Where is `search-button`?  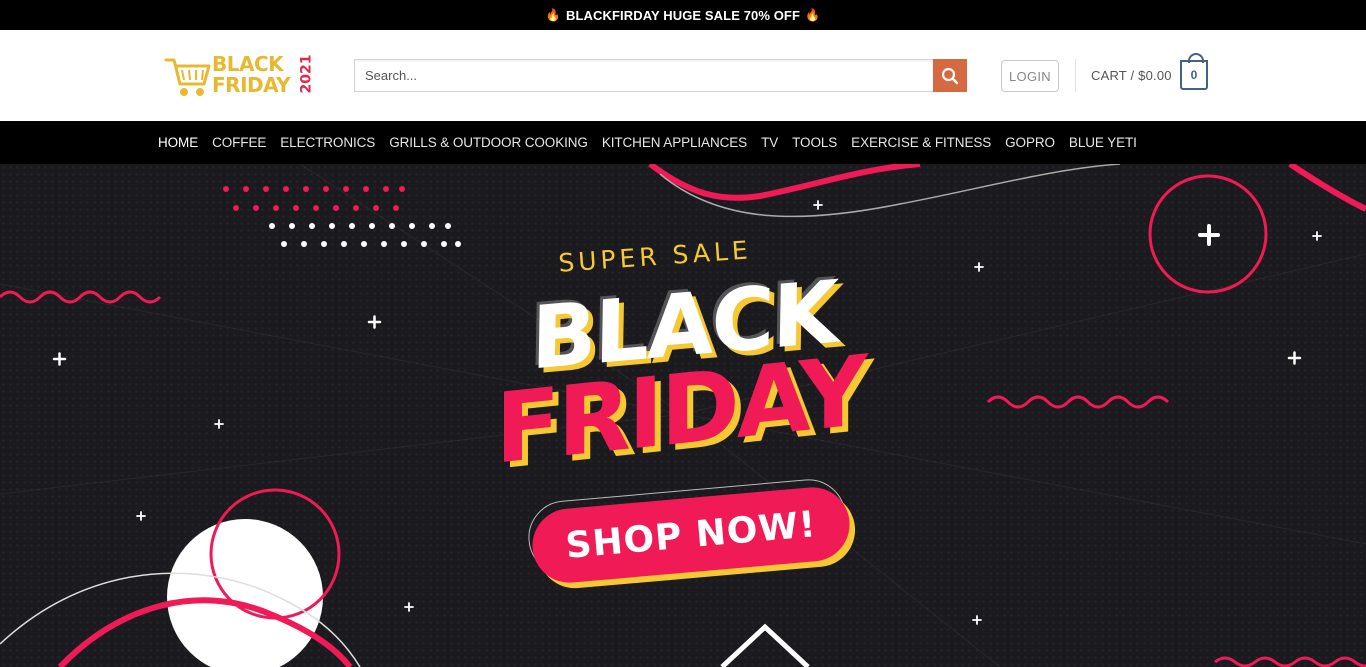 search-button is located at coordinates (950, 75).